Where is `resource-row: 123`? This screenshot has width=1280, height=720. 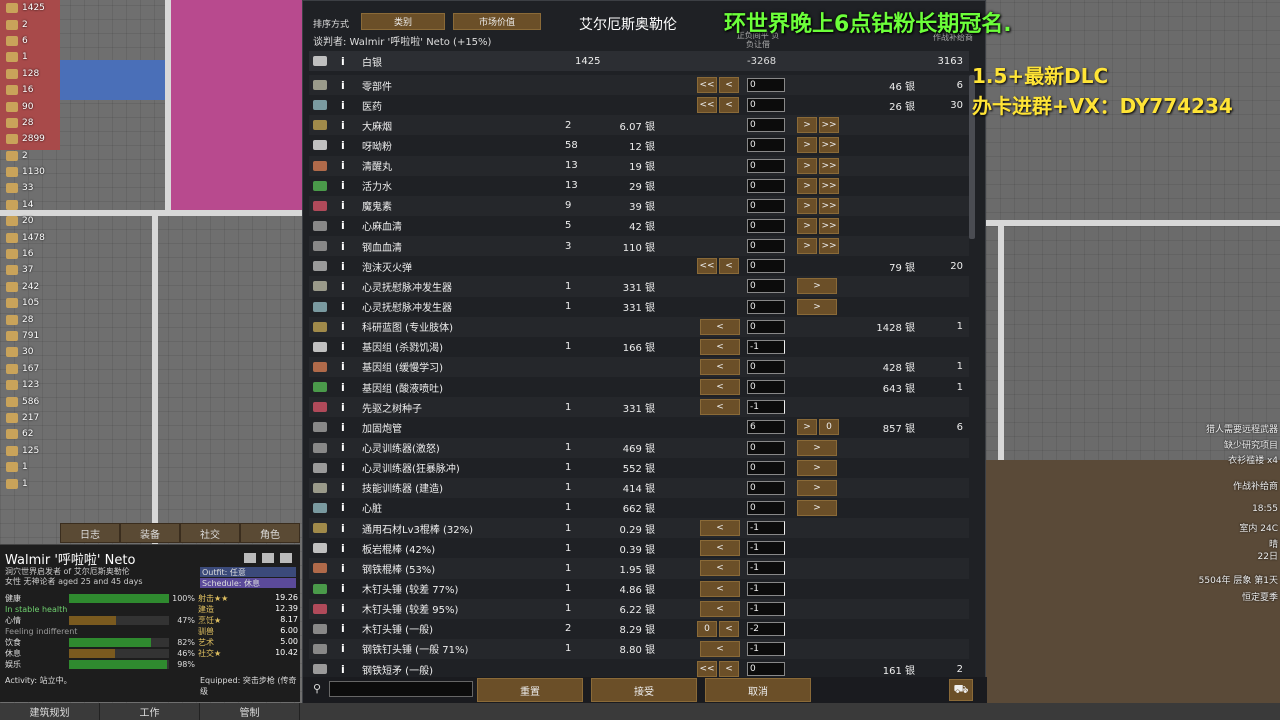 resource-row: 123 is located at coordinates (29, 385).